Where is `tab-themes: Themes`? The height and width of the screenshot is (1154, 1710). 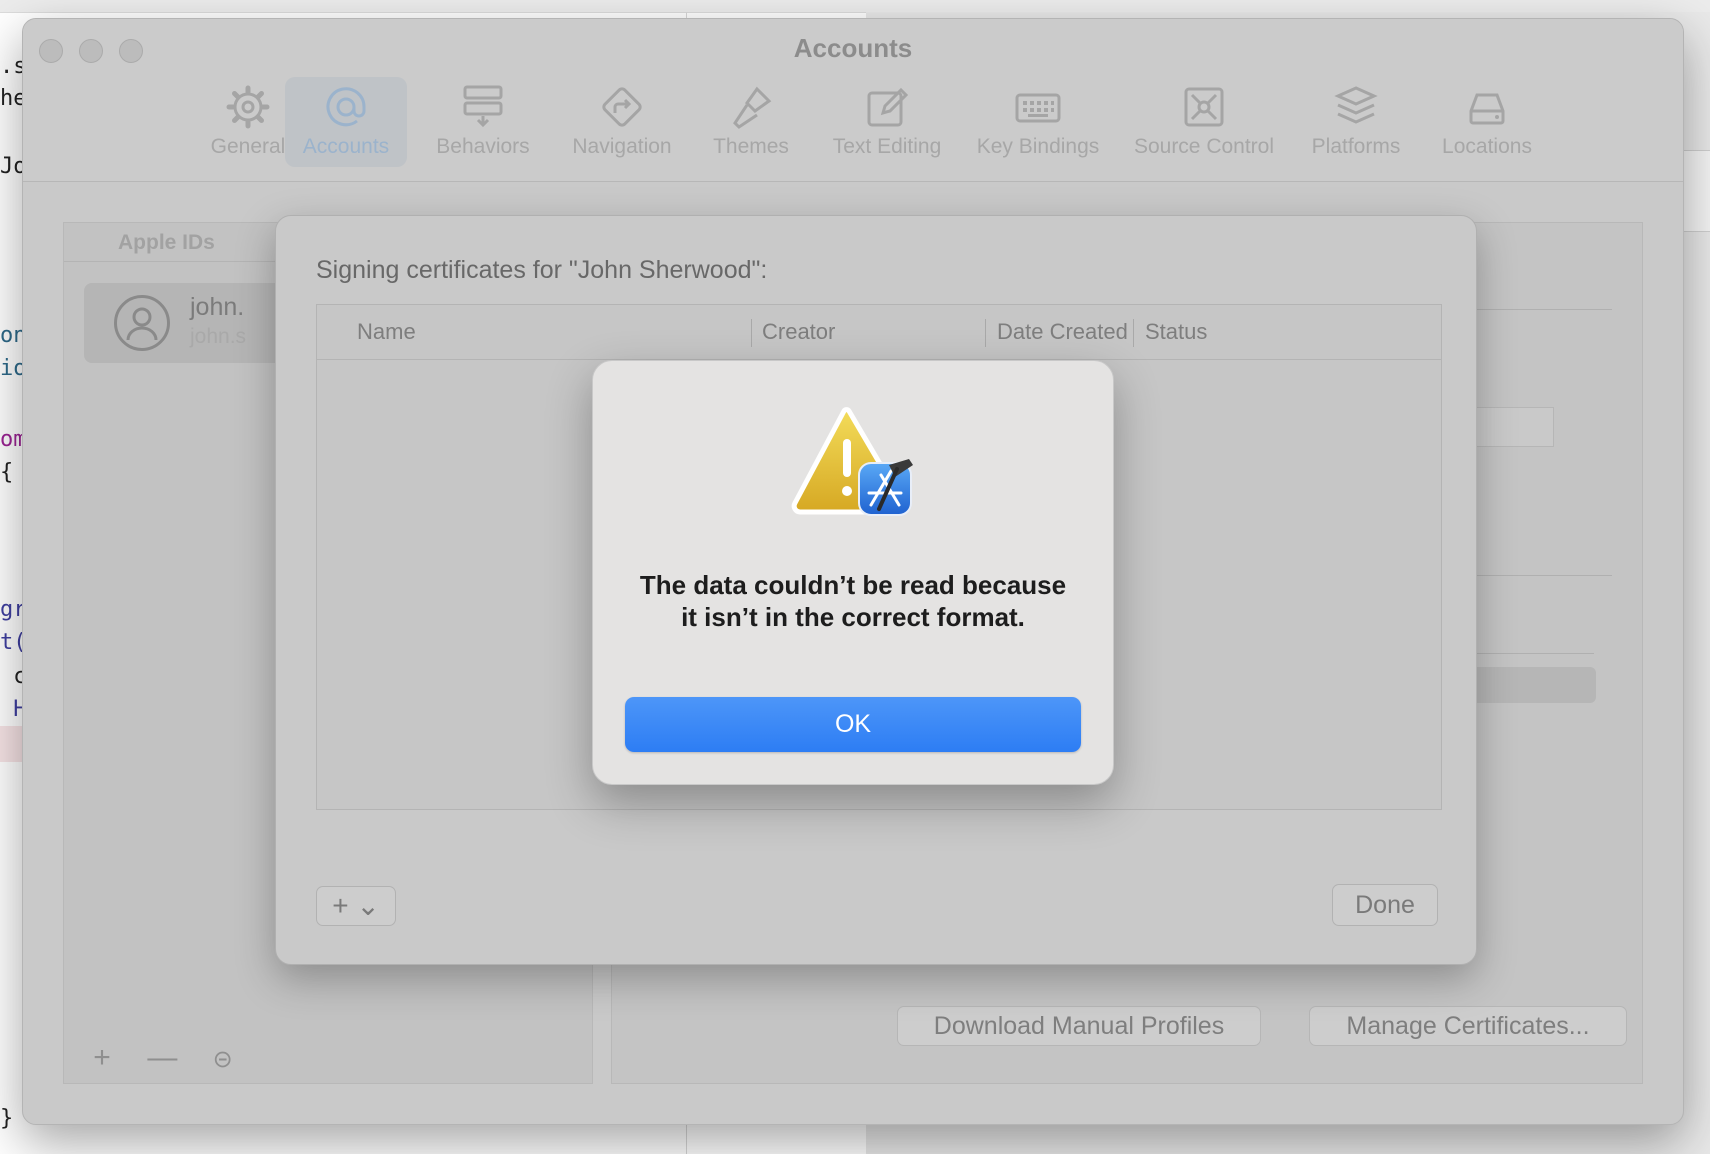
tab-themes: Themes is located at coordinates (751, 122).